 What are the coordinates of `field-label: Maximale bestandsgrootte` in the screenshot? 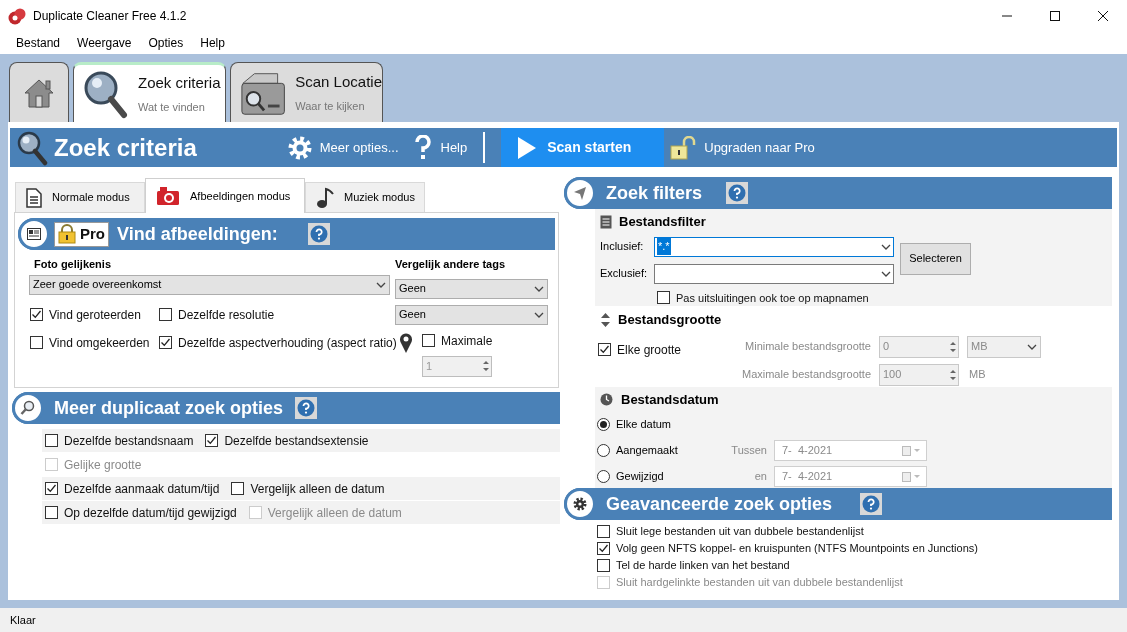 It's located at (806, 375).